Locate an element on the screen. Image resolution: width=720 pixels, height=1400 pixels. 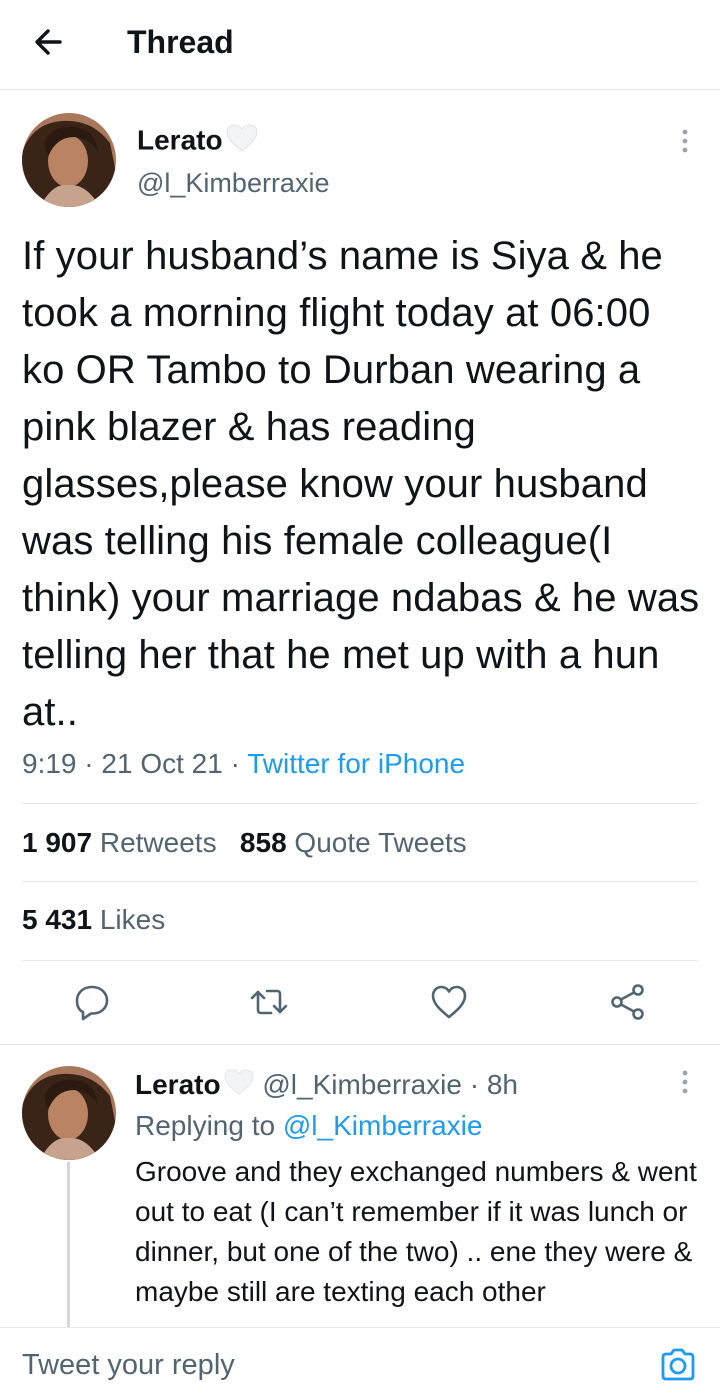
engagement-row: 1 907 Retweets 858 Quote Tweets is located at coordinates (244, 843).